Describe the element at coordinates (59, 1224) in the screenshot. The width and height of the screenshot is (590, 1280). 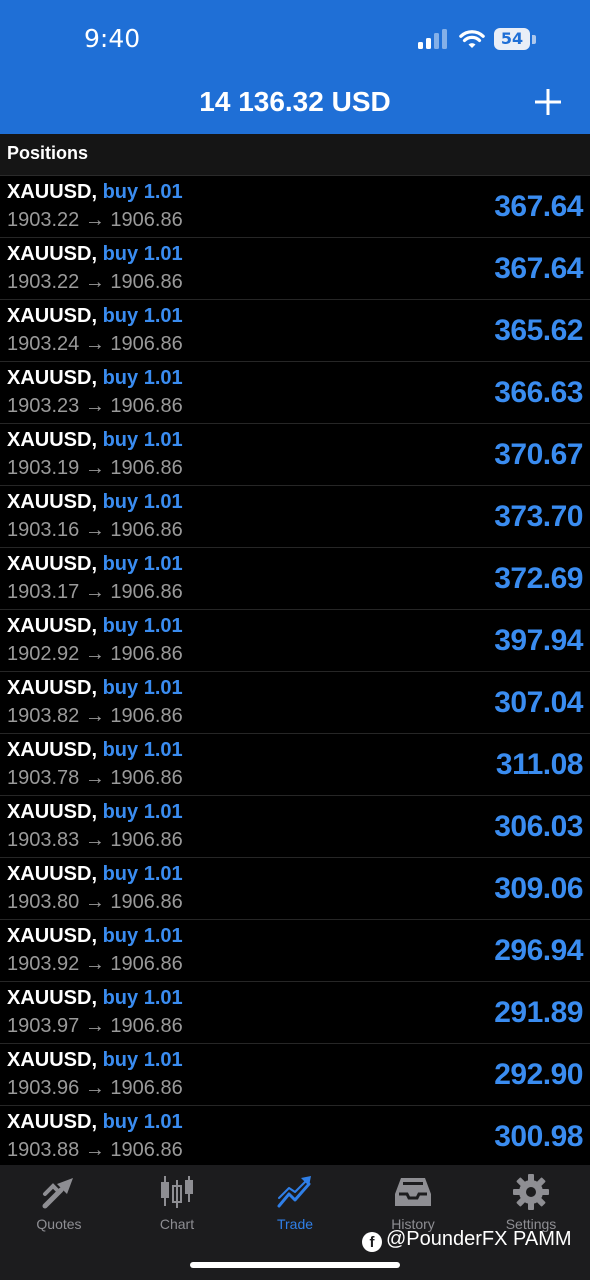
I see `tab-label: Quotes` at that location.